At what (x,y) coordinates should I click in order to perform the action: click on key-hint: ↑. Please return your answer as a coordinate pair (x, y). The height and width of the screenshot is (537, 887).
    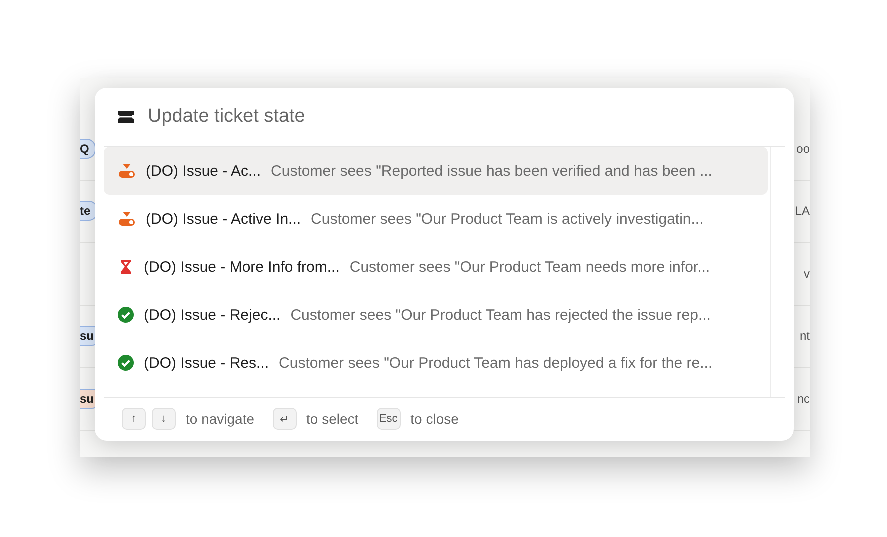
    Looking at the image, I should click on (134, 419).